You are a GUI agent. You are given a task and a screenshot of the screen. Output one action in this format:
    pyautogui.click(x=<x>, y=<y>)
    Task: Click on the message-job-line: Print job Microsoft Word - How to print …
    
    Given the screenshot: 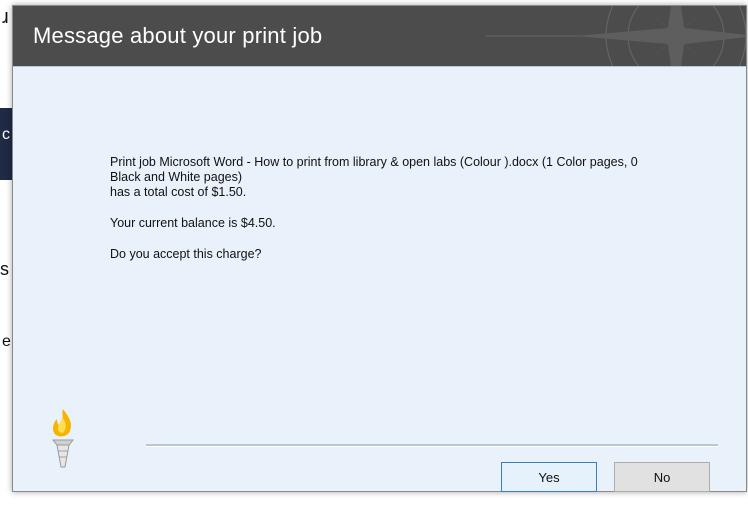 What is the action you would take?
    pyautogui.click(x=374, y=169)
    